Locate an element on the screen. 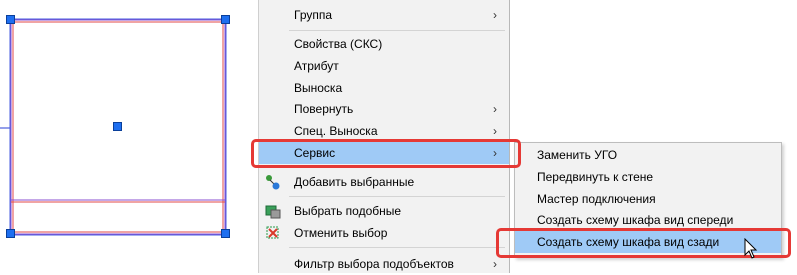 Image resolution: width=797 pixels, height=275 pixels. menu-item-label: Выноска is located at coordinates (318, 88).